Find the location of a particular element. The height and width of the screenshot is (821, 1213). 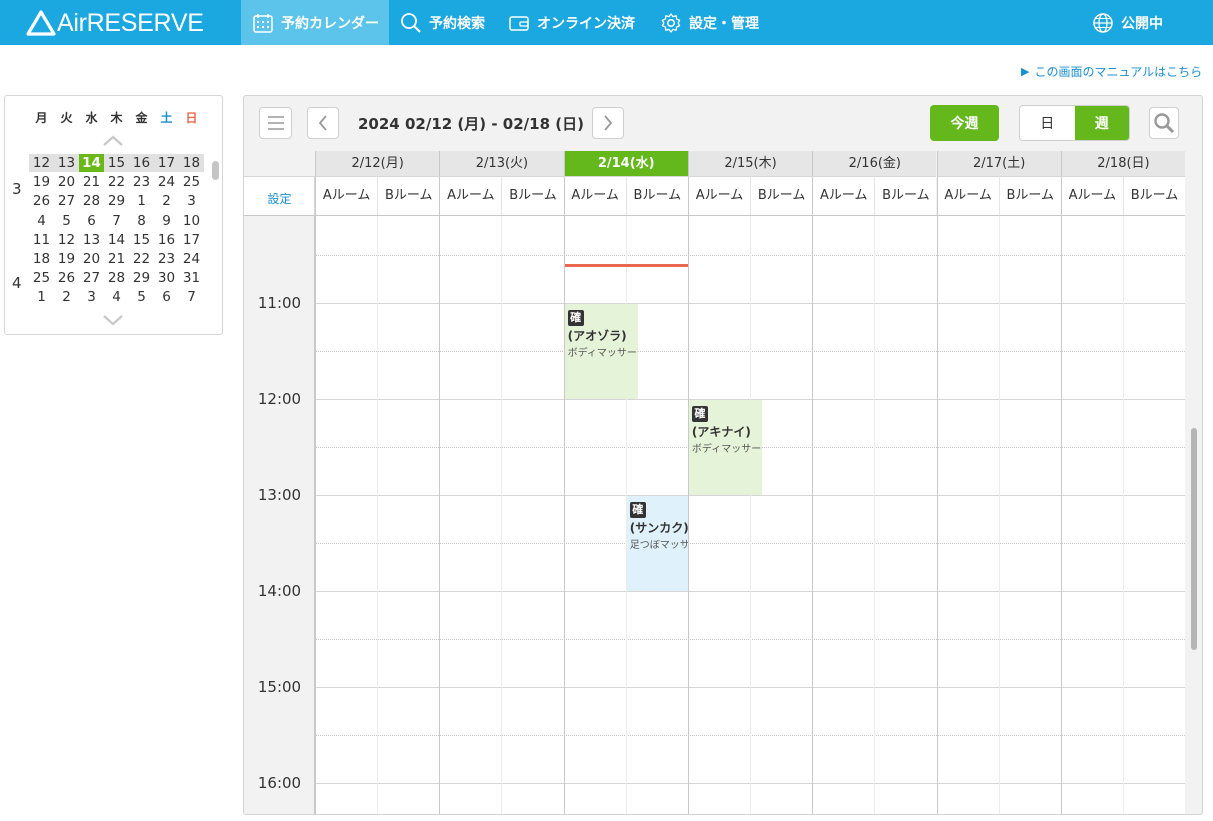

room-header: Aルーム is located at coordinates (1091, 195).